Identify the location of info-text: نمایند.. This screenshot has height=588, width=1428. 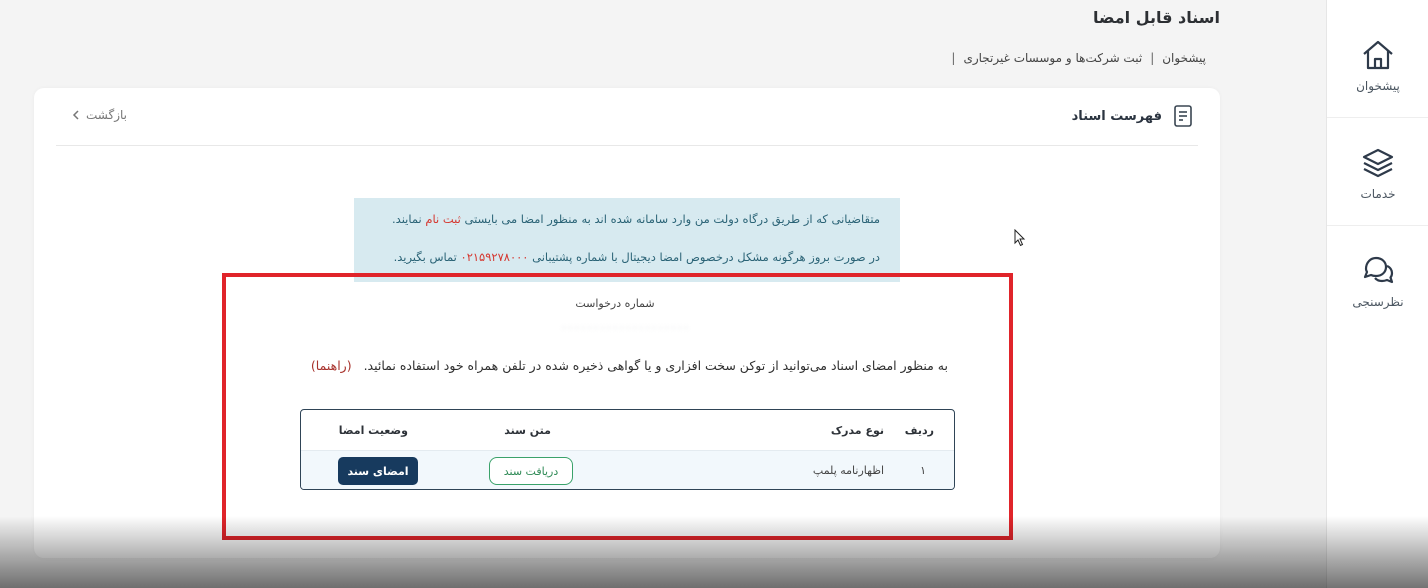
(407, 219).